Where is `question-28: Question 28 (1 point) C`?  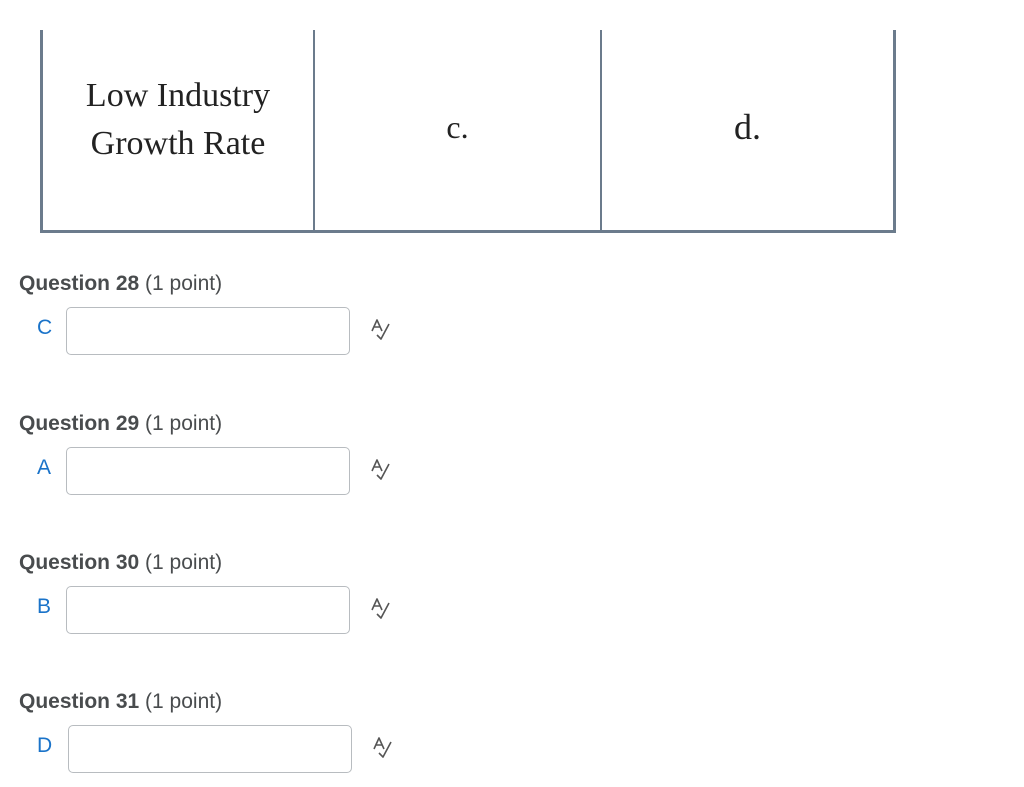 question-28: Question 28 (1 point) C is located at coordinates (204, 312).